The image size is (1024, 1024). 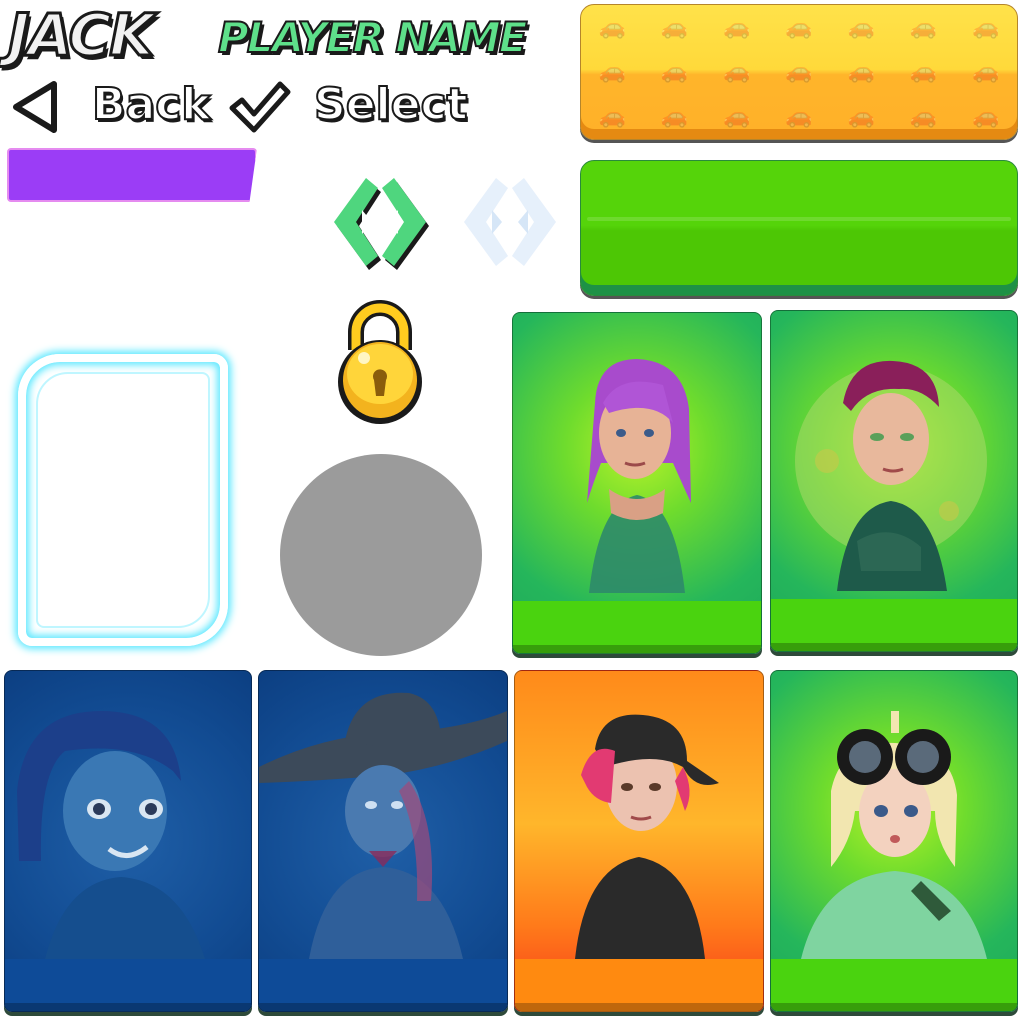 I want to click on player-name-label: PLAYER NAME, so click(x=372, y=37).